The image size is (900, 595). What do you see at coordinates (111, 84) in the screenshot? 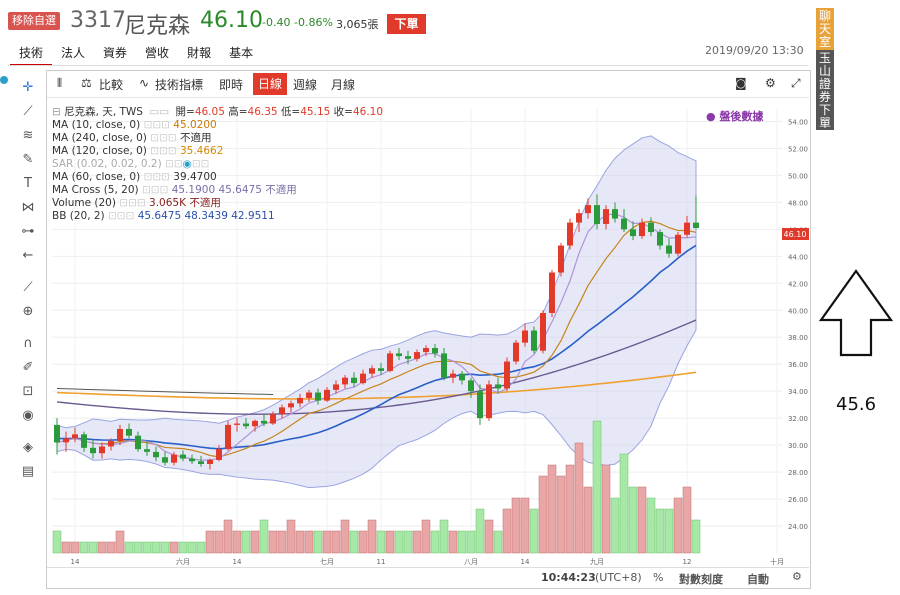
I see `compare-button: 比較` at bounding box center [111, 84].